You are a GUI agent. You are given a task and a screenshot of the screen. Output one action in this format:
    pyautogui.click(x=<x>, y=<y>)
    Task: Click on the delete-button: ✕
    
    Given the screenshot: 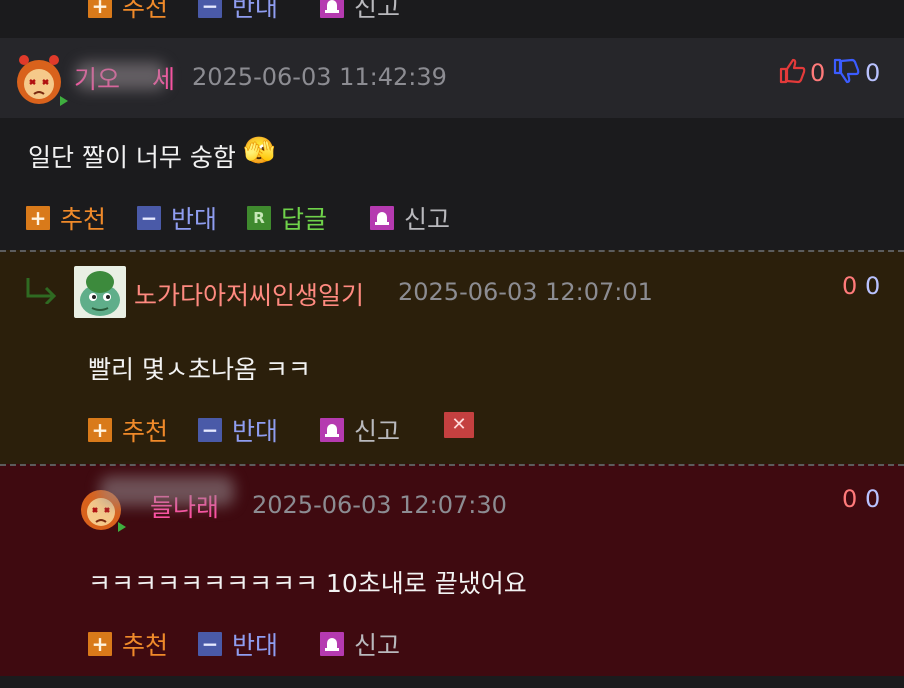 What is the action you would take?
    pyautogui.click(x=464, y=425)
    